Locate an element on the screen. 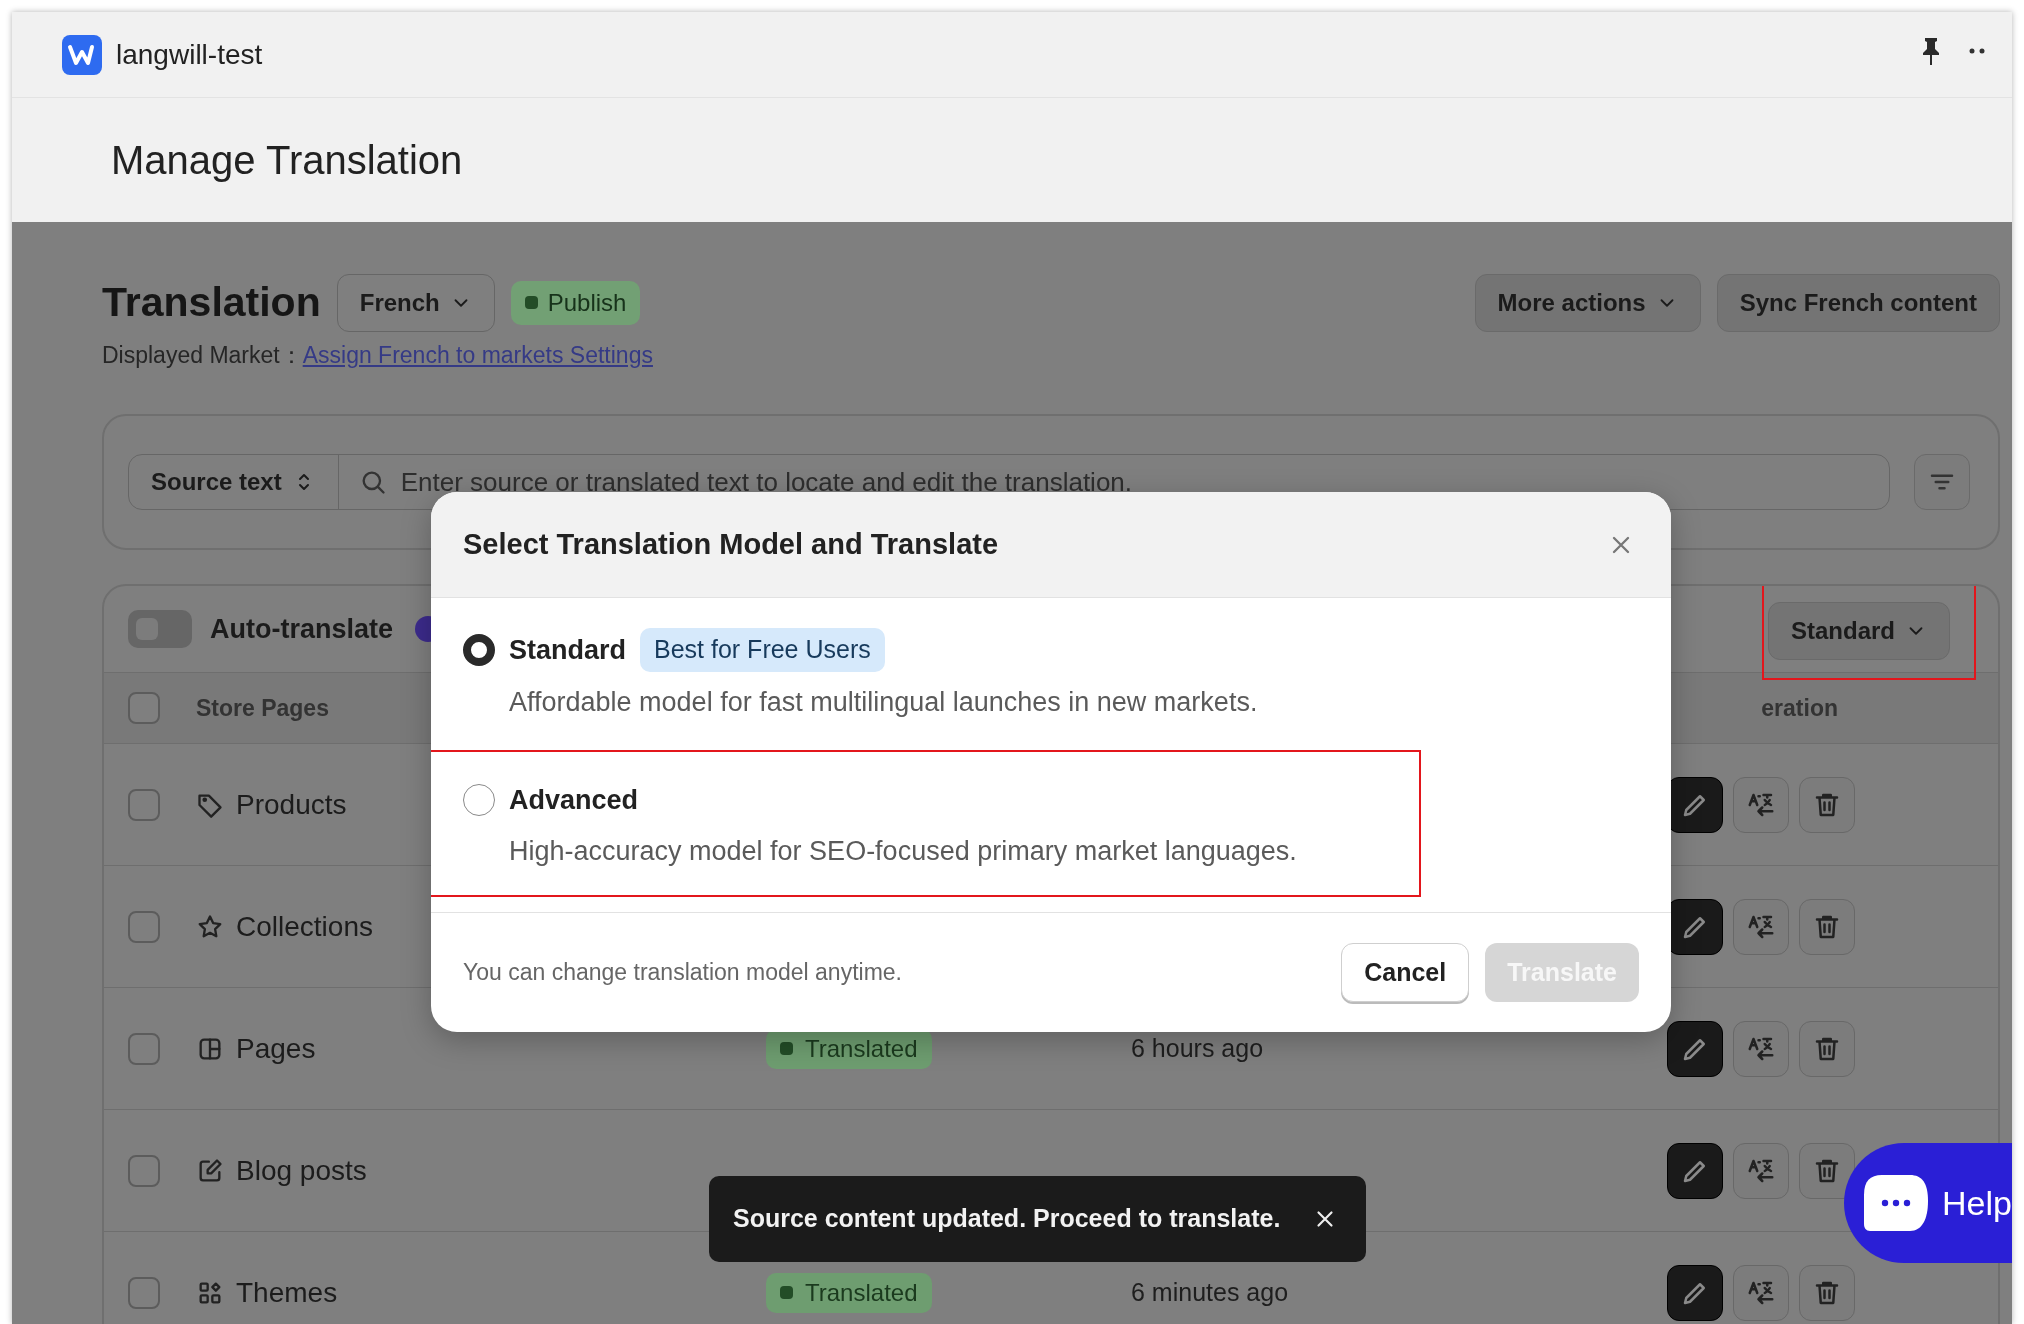 The image size is (2024, 1324). sync-button: Sync French content is located at coordinates (1858, 302).